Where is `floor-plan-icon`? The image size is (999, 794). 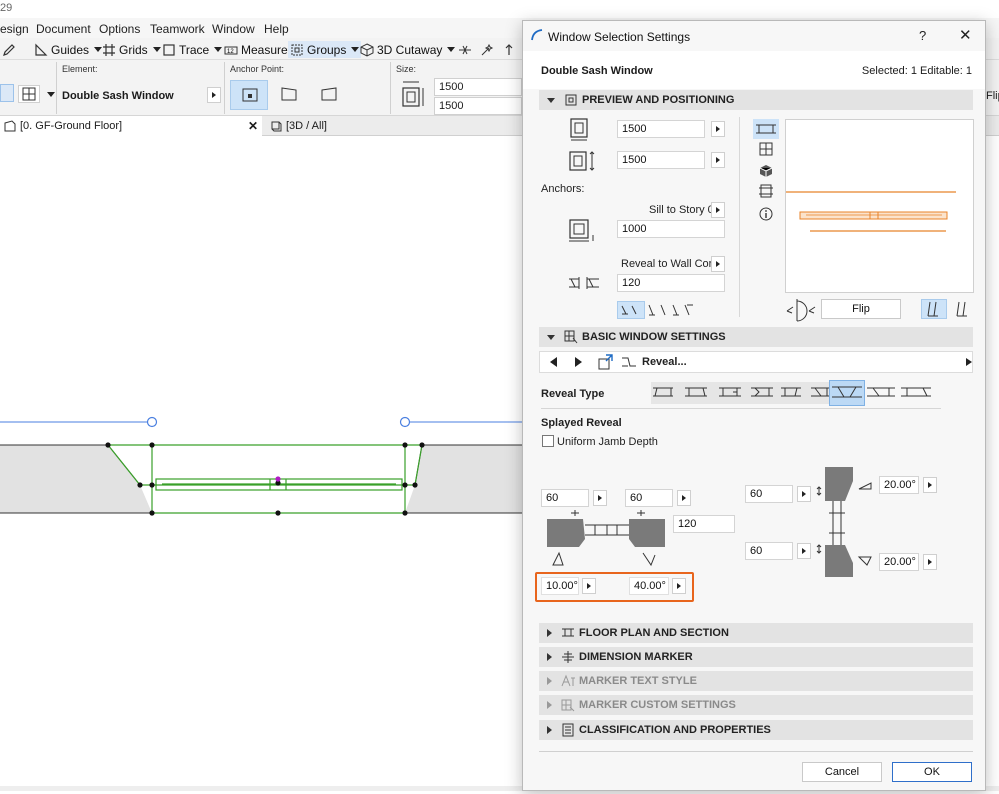
floor-plan-icon is located at coordinates (10, 126).